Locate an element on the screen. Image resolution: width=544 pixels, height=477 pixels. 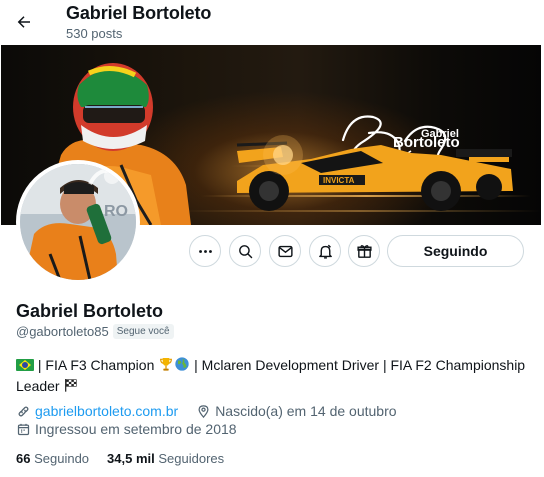
profile-meta-row-2: Ingressou em setembro de 2018 is located at coordinates (126, 429).